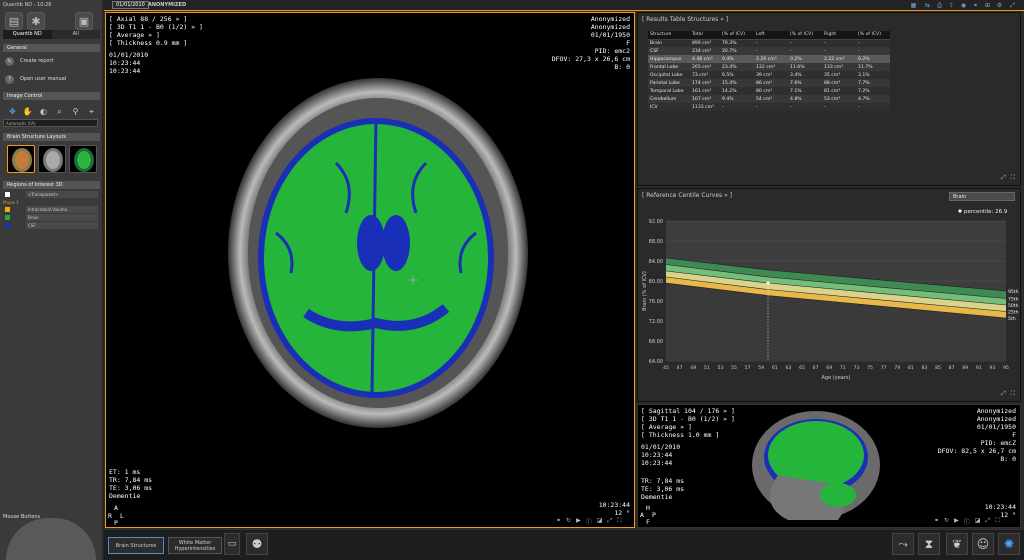 The height and width of the screenshot is (560, 1024). I want to click on table-cell: 23.4%, so click(737, 67).